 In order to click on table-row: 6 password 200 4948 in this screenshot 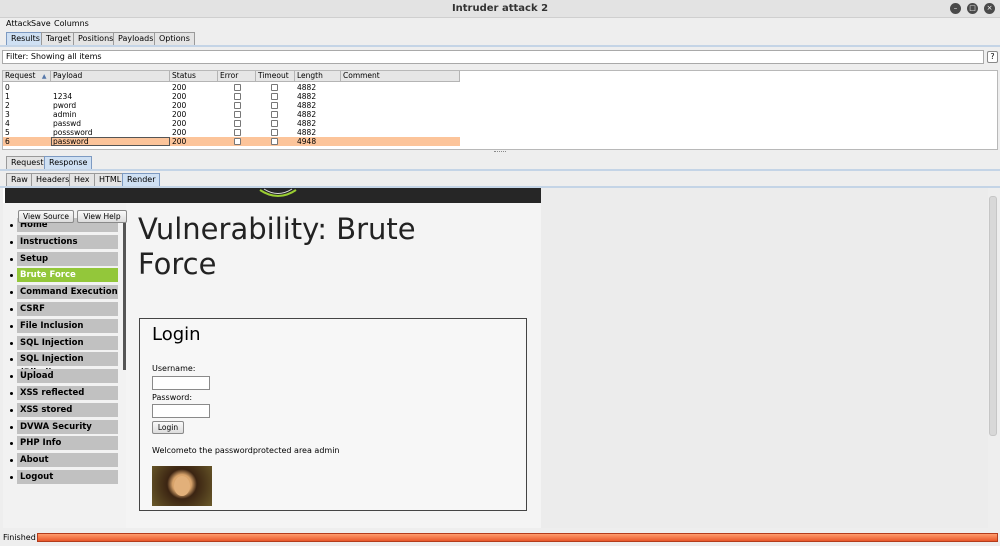, I will do `click(231, 141)`.